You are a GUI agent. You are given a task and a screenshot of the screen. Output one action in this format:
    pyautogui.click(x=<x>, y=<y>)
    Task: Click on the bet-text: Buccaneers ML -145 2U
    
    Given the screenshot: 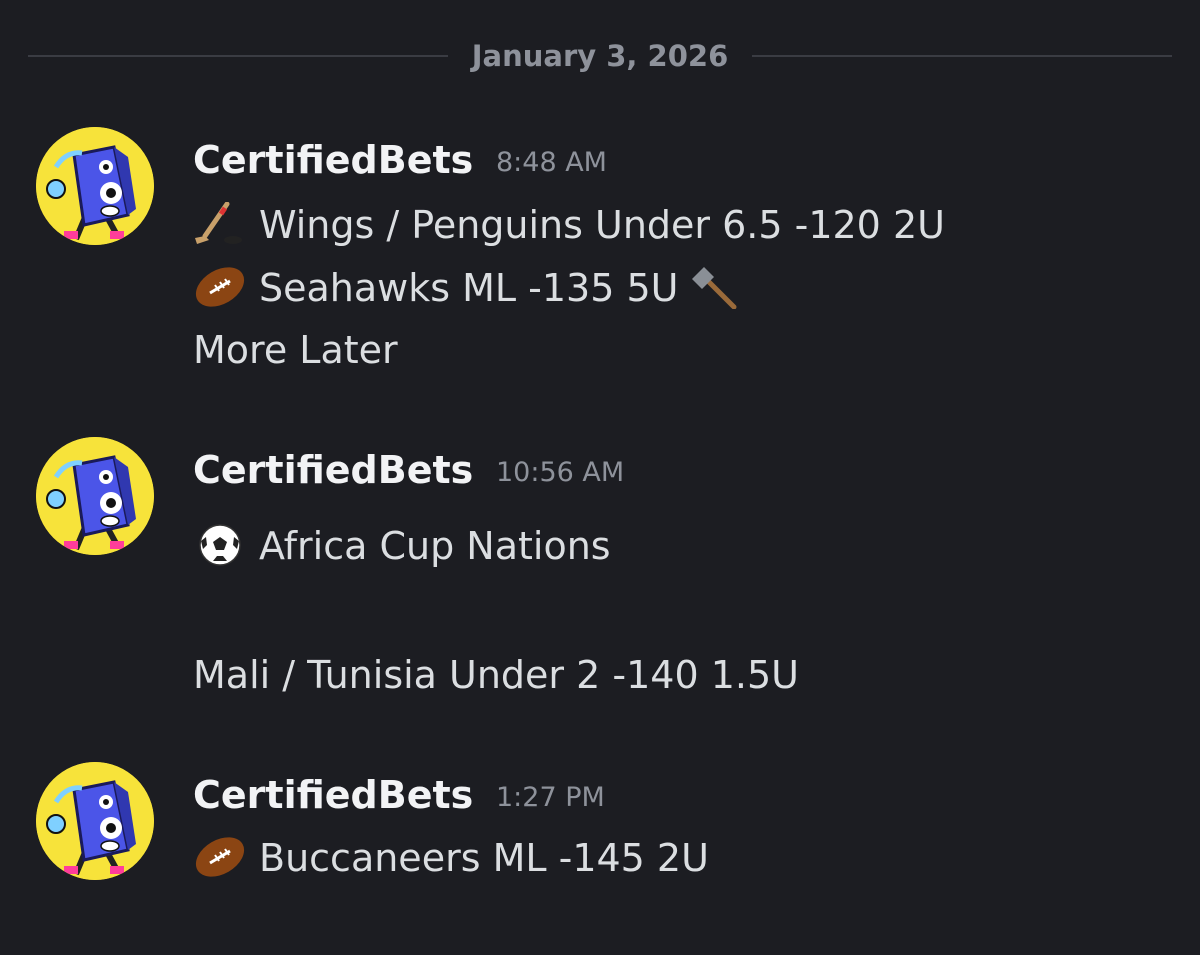 What is the action you would take?
    pyautogui.click(x=484, y=858)
    